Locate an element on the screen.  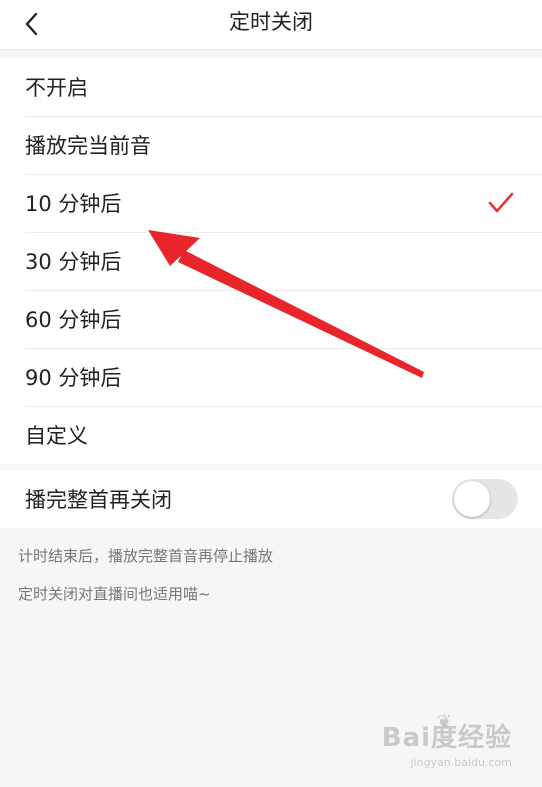
option-off: 不开启 is located at coordinates (271, 87).